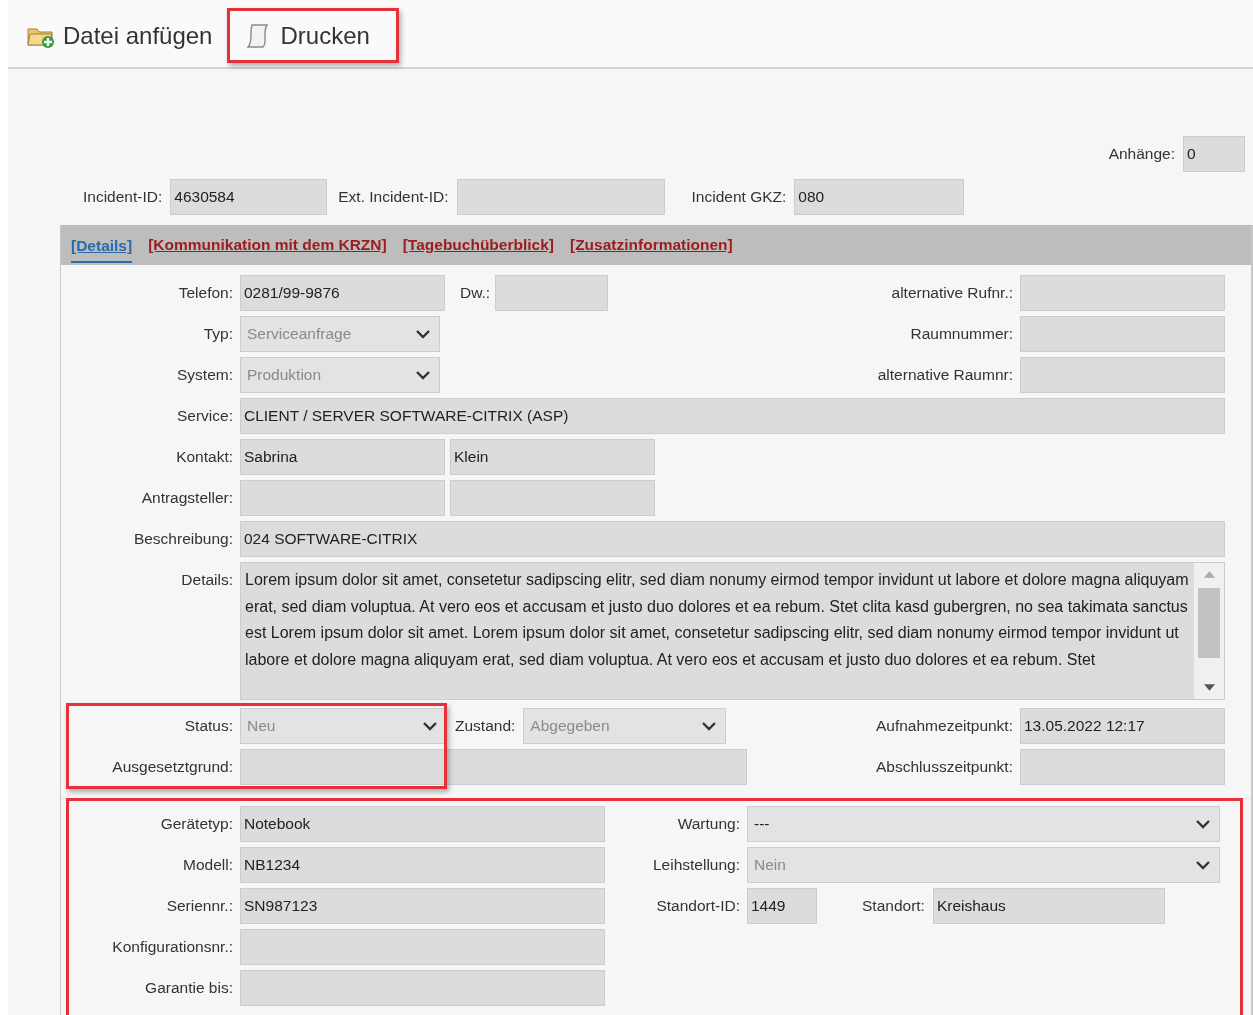 The image size is (1253, 1015). I want to click on text-field: 024 SOFTWARE-CITRIX, so click(732, 539).